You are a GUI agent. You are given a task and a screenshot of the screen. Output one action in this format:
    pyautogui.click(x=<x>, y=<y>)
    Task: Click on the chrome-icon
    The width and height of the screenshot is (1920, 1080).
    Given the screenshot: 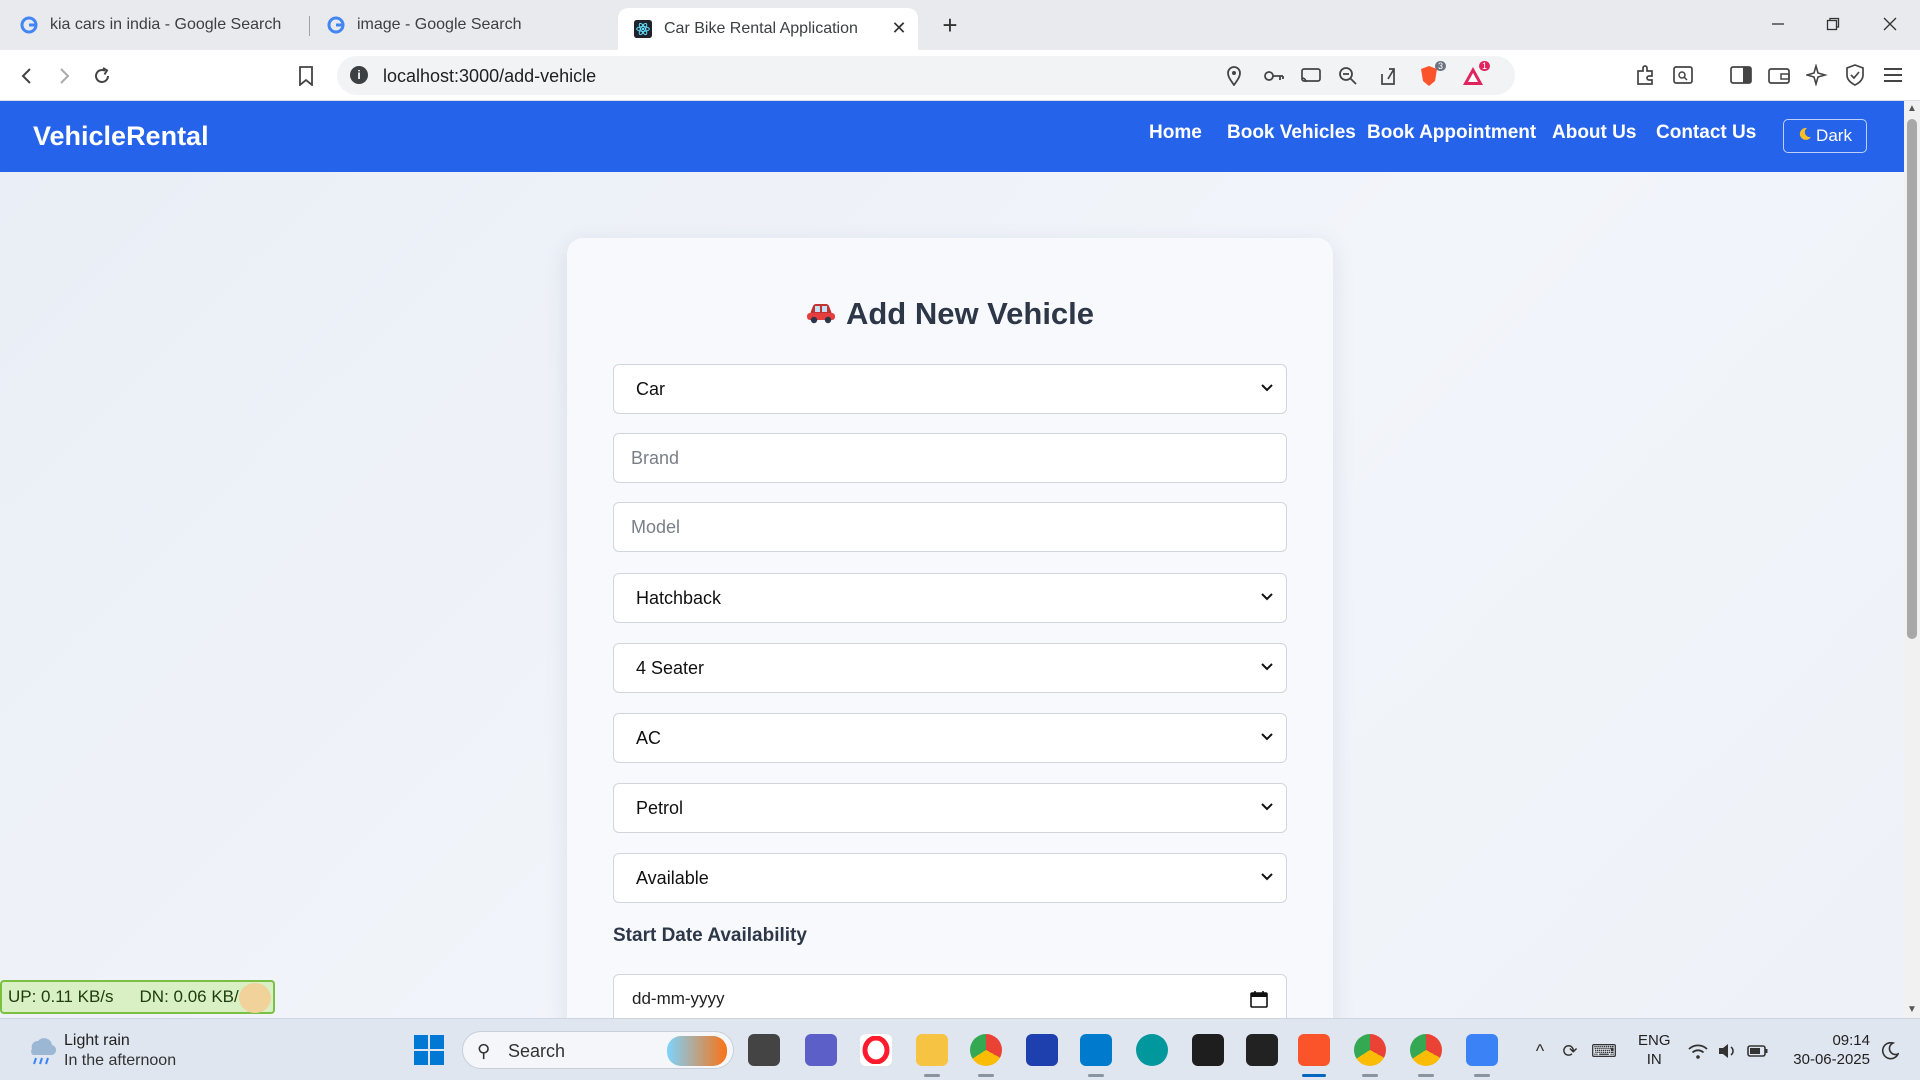 What is the action you would take?
    pyautogui.click(x=986, y=1050)
    